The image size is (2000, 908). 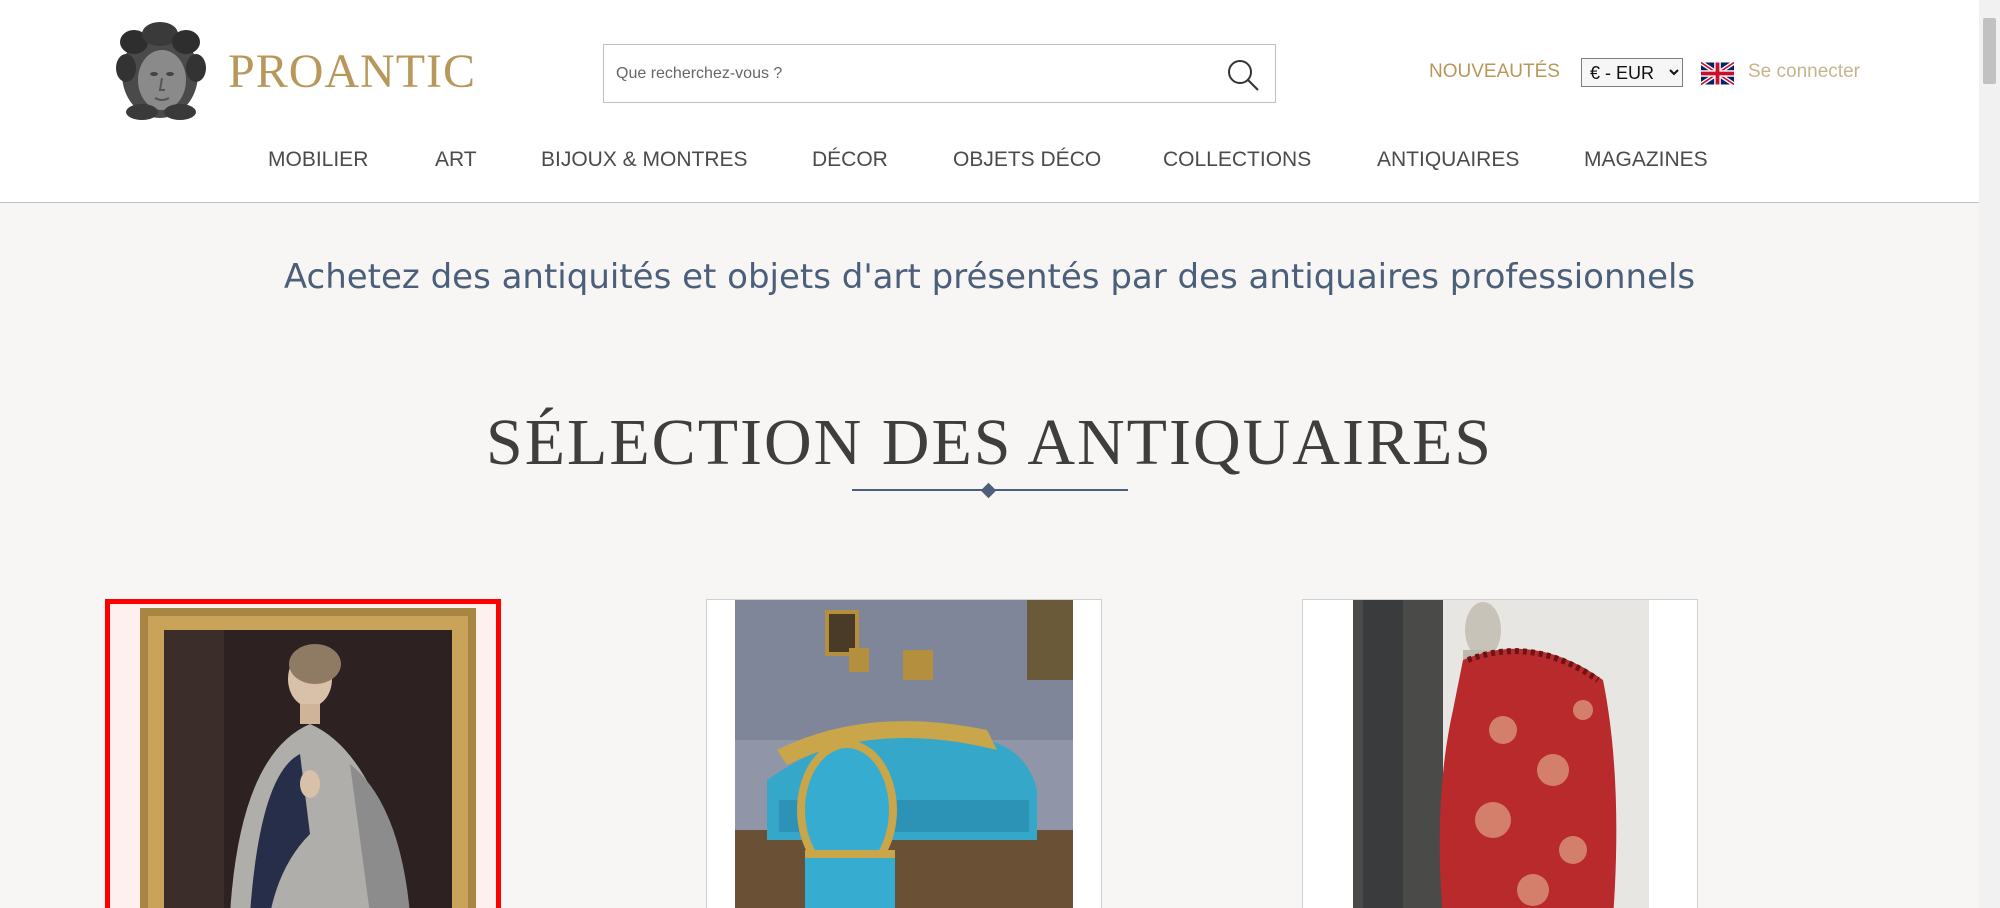 What do you see at coordinates (1804, 72) in the screenshot?
I see `login-link: Se connecter` at bounding box center [1804, 72].